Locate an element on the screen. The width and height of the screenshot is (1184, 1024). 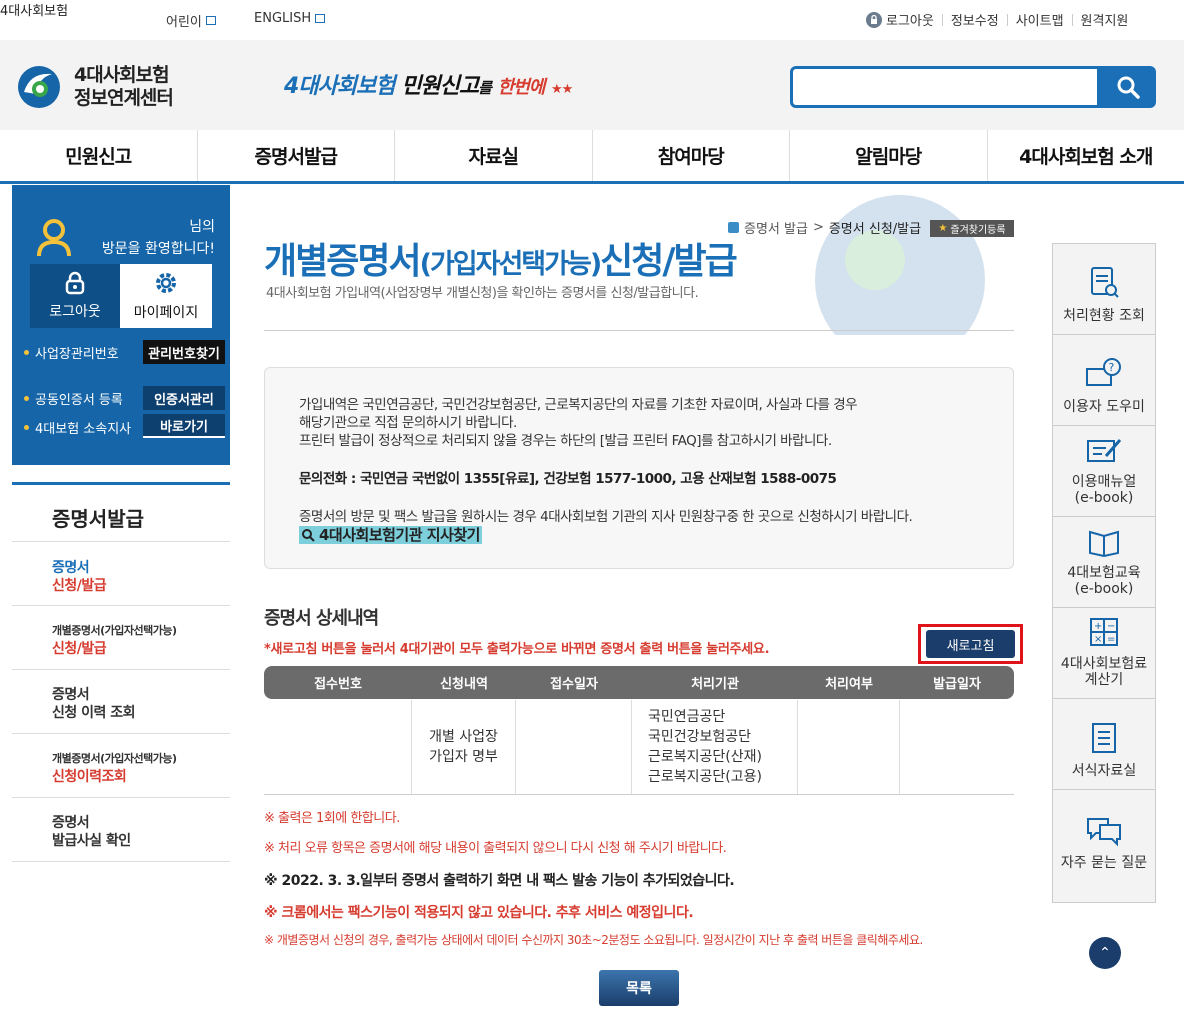
welcome-suffix: 님의 is located at coordinates (202, 227).